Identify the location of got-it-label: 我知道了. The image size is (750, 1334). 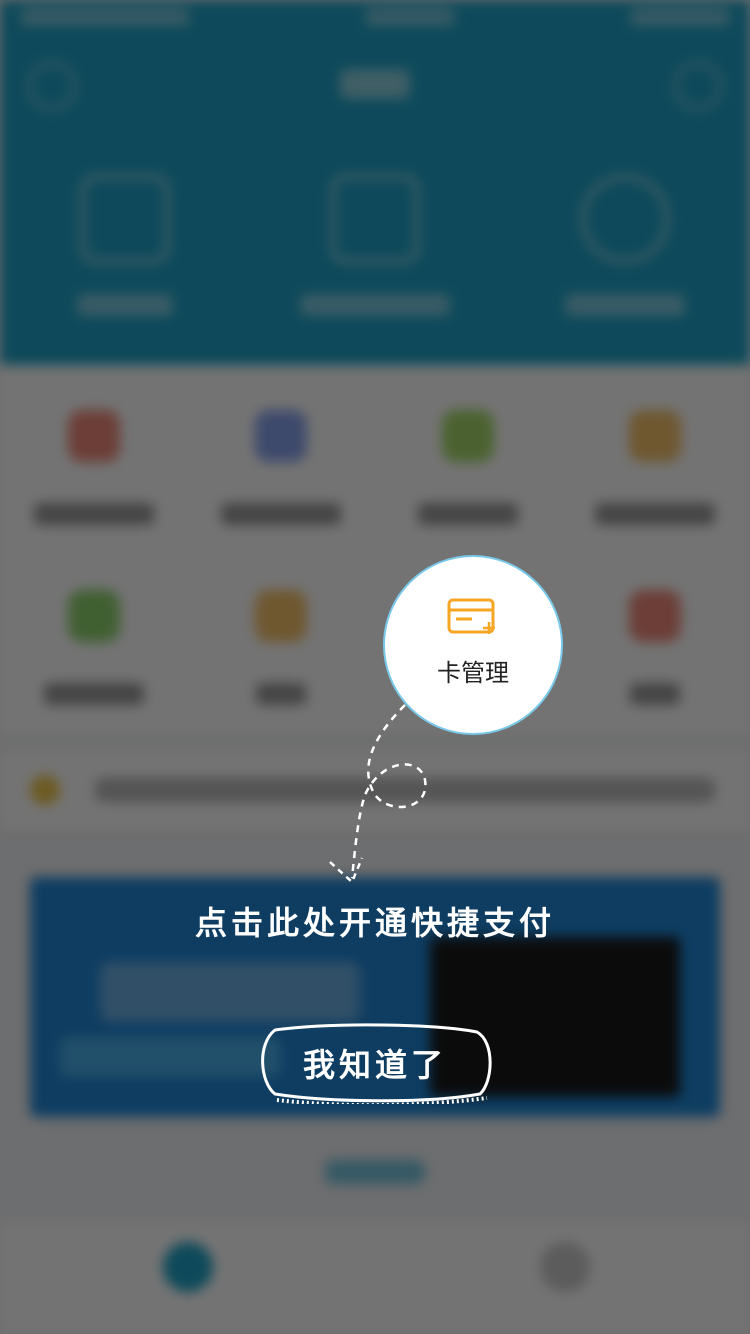
(374, 1065).